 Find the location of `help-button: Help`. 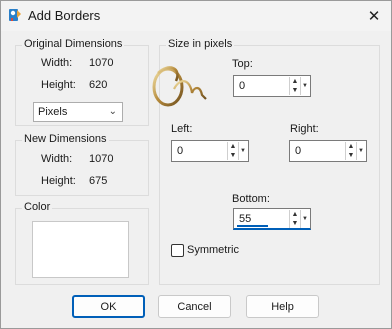

help-button: Help is located at coordinates (282, 306).